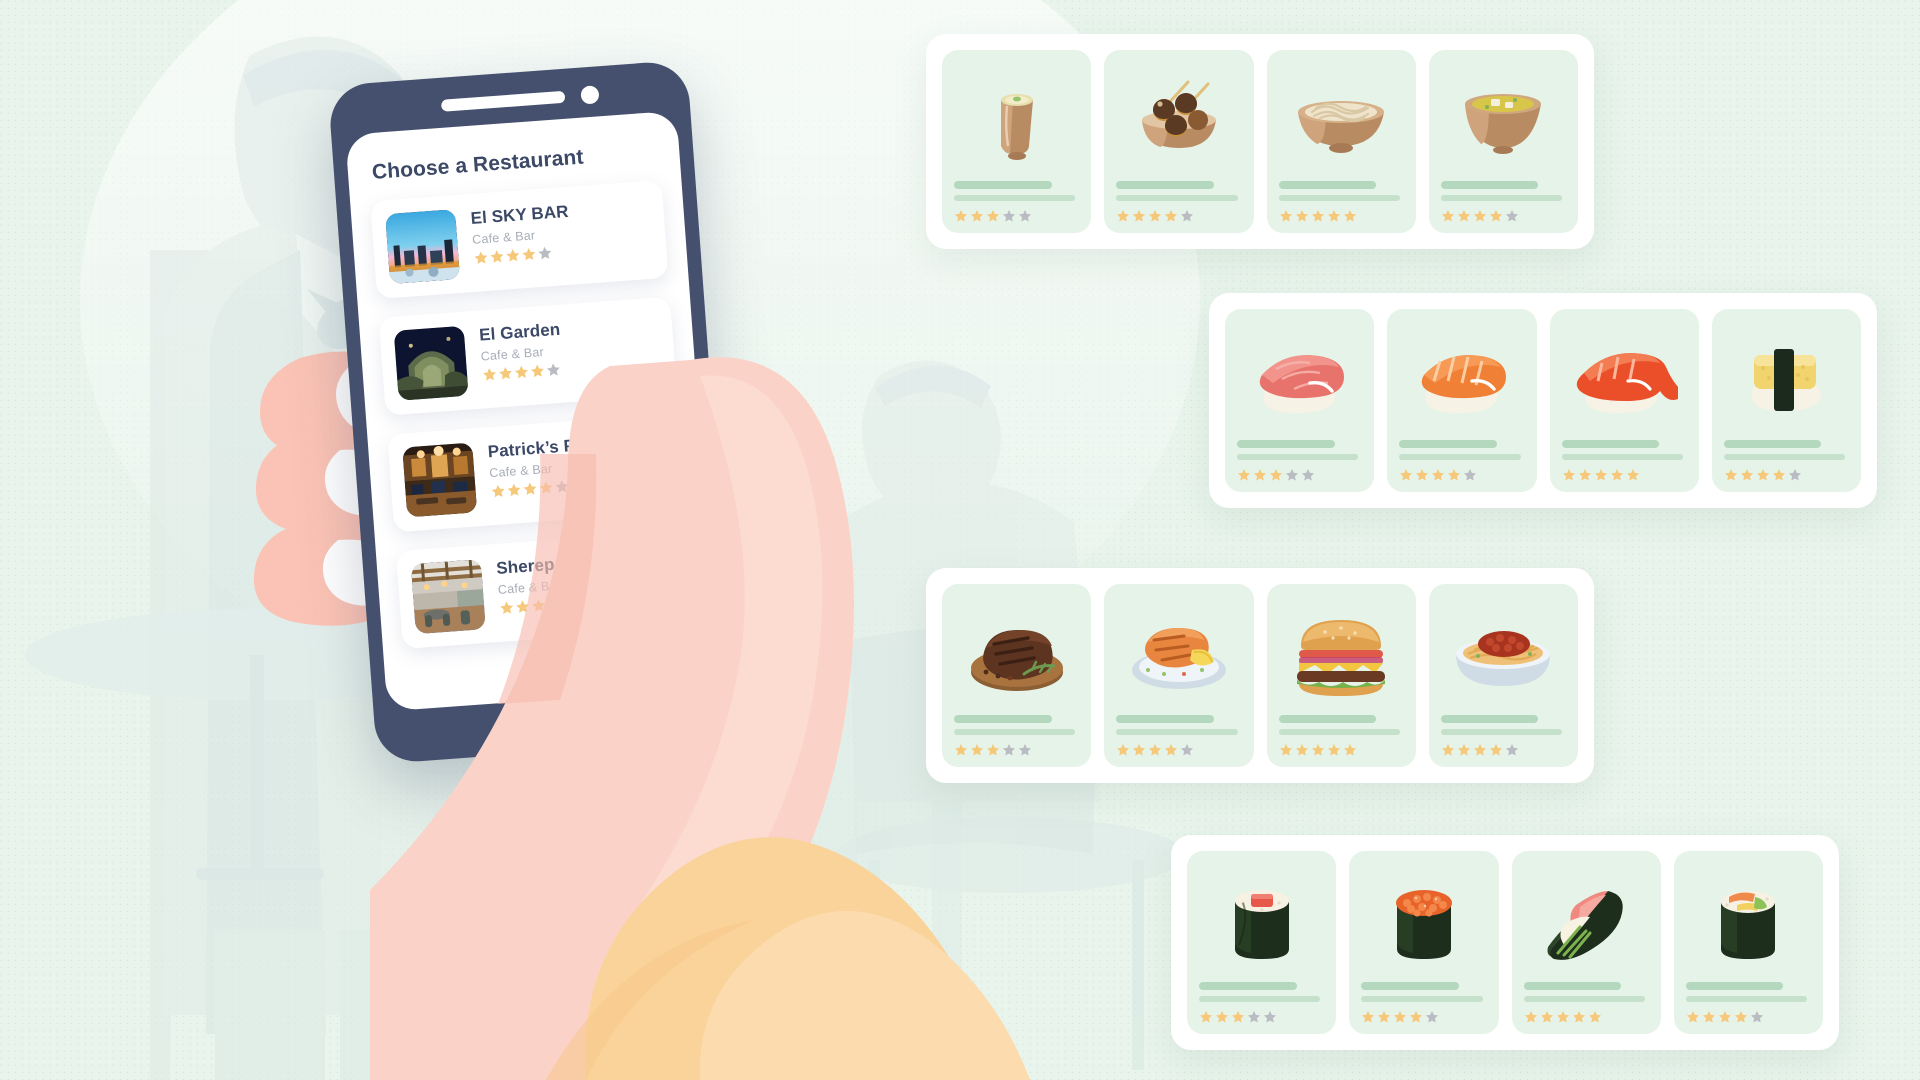 The image size is (1920, 1080). What do you see at coordinates (1461, 380) in the screenshot?
I see `salmon-nigiri-icon` at bounding box center [1461, 380].